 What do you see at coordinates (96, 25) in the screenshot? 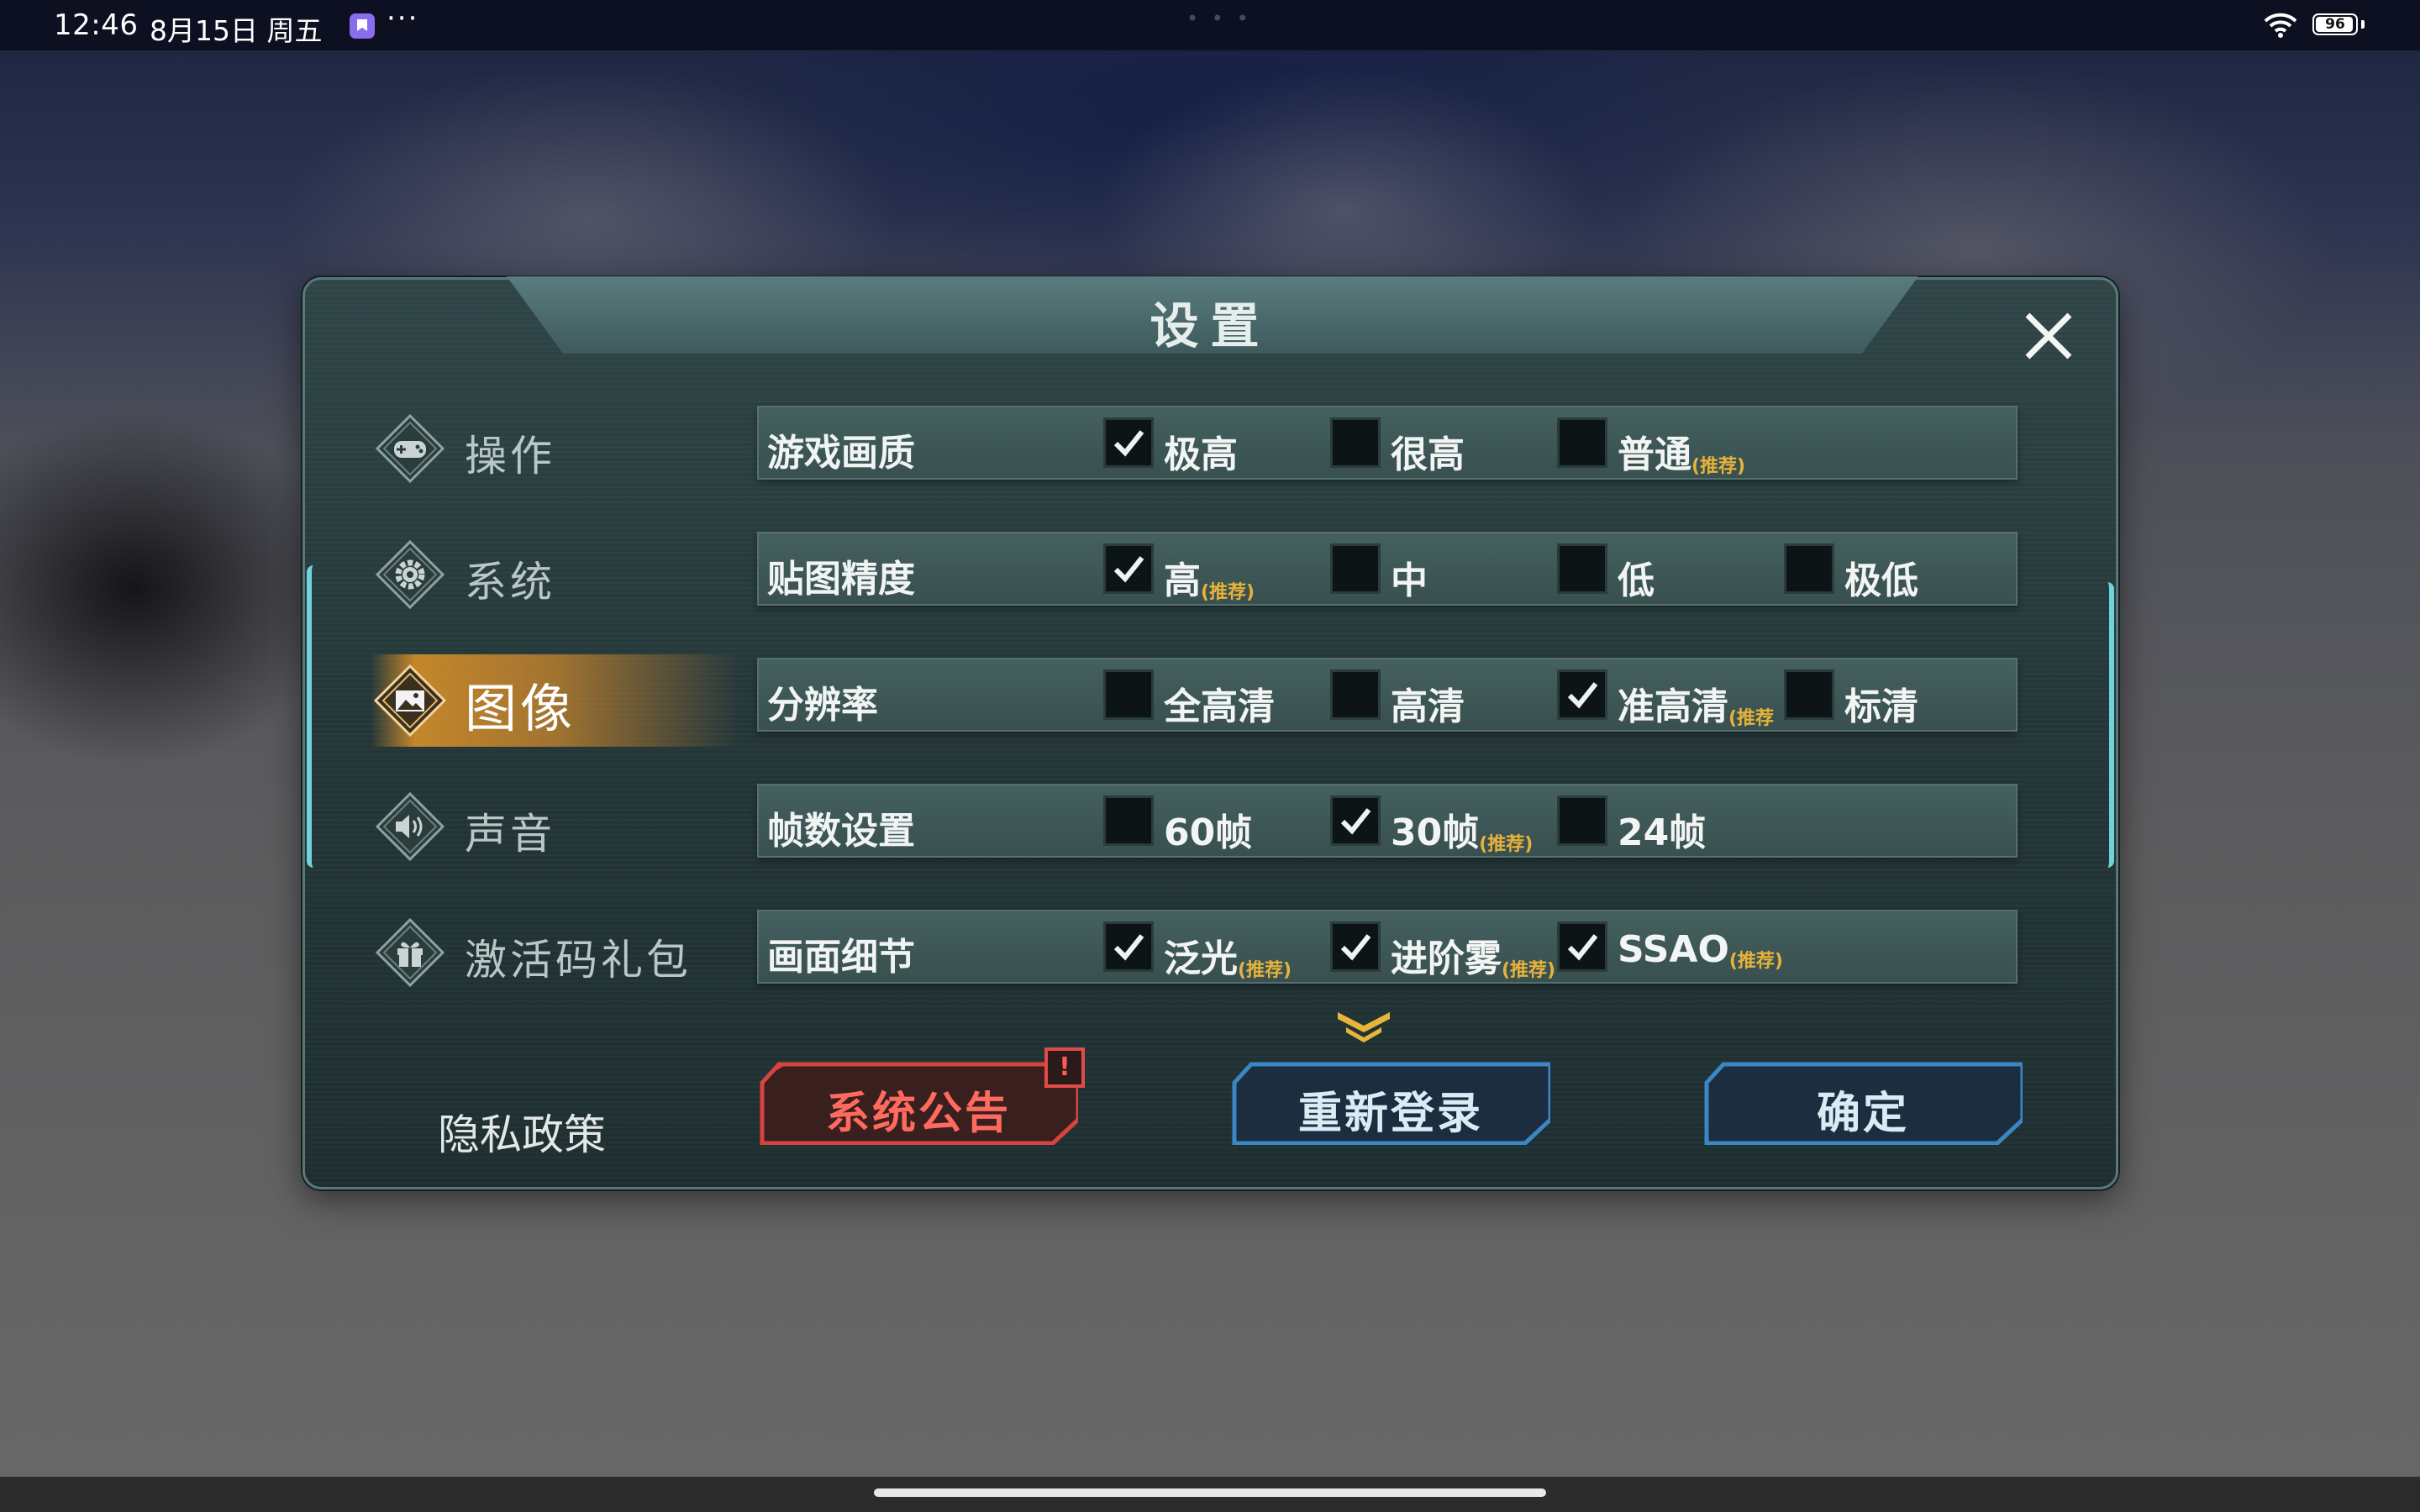
I see `status-time: 12:46` at bounding box center [96, 25].